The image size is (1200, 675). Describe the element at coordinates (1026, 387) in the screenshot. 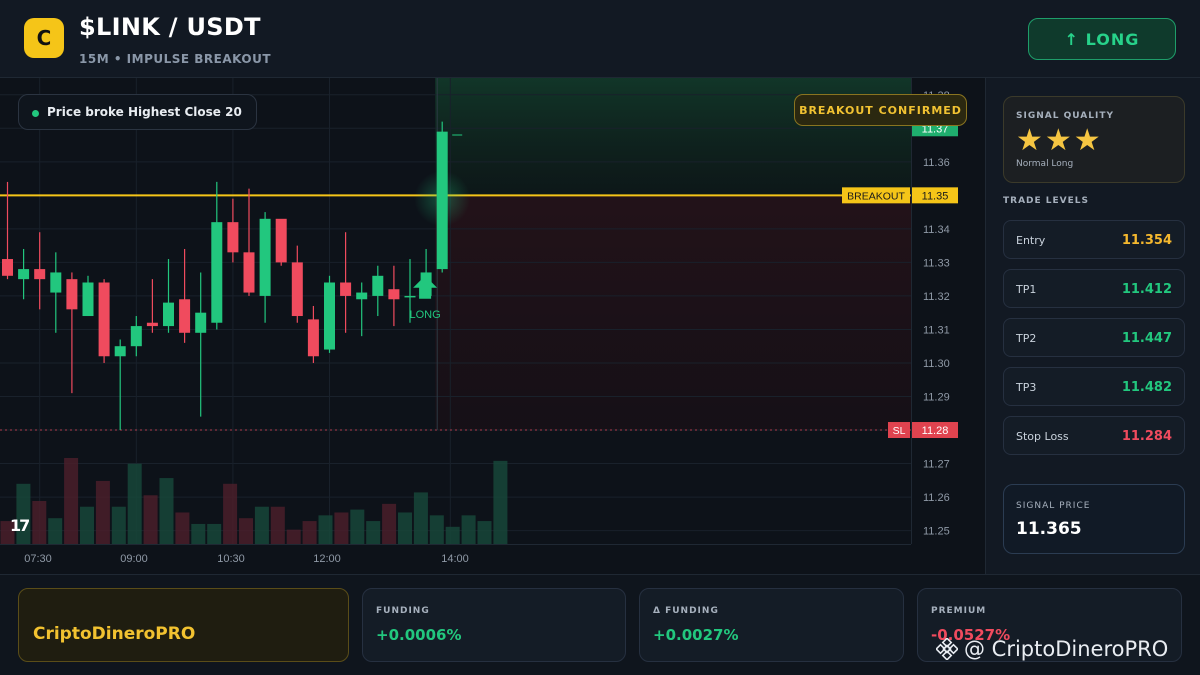

I see `level-name: TP3` at that location.